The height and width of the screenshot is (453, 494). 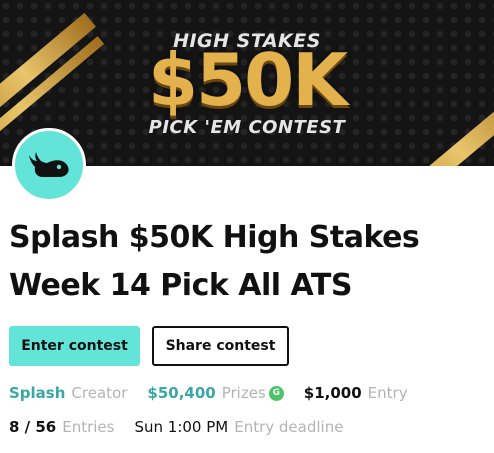 What do you see at coordinates (88, 427) in the screenshot?
I see `entries-label: Entries` at bounding box center [88, 427].